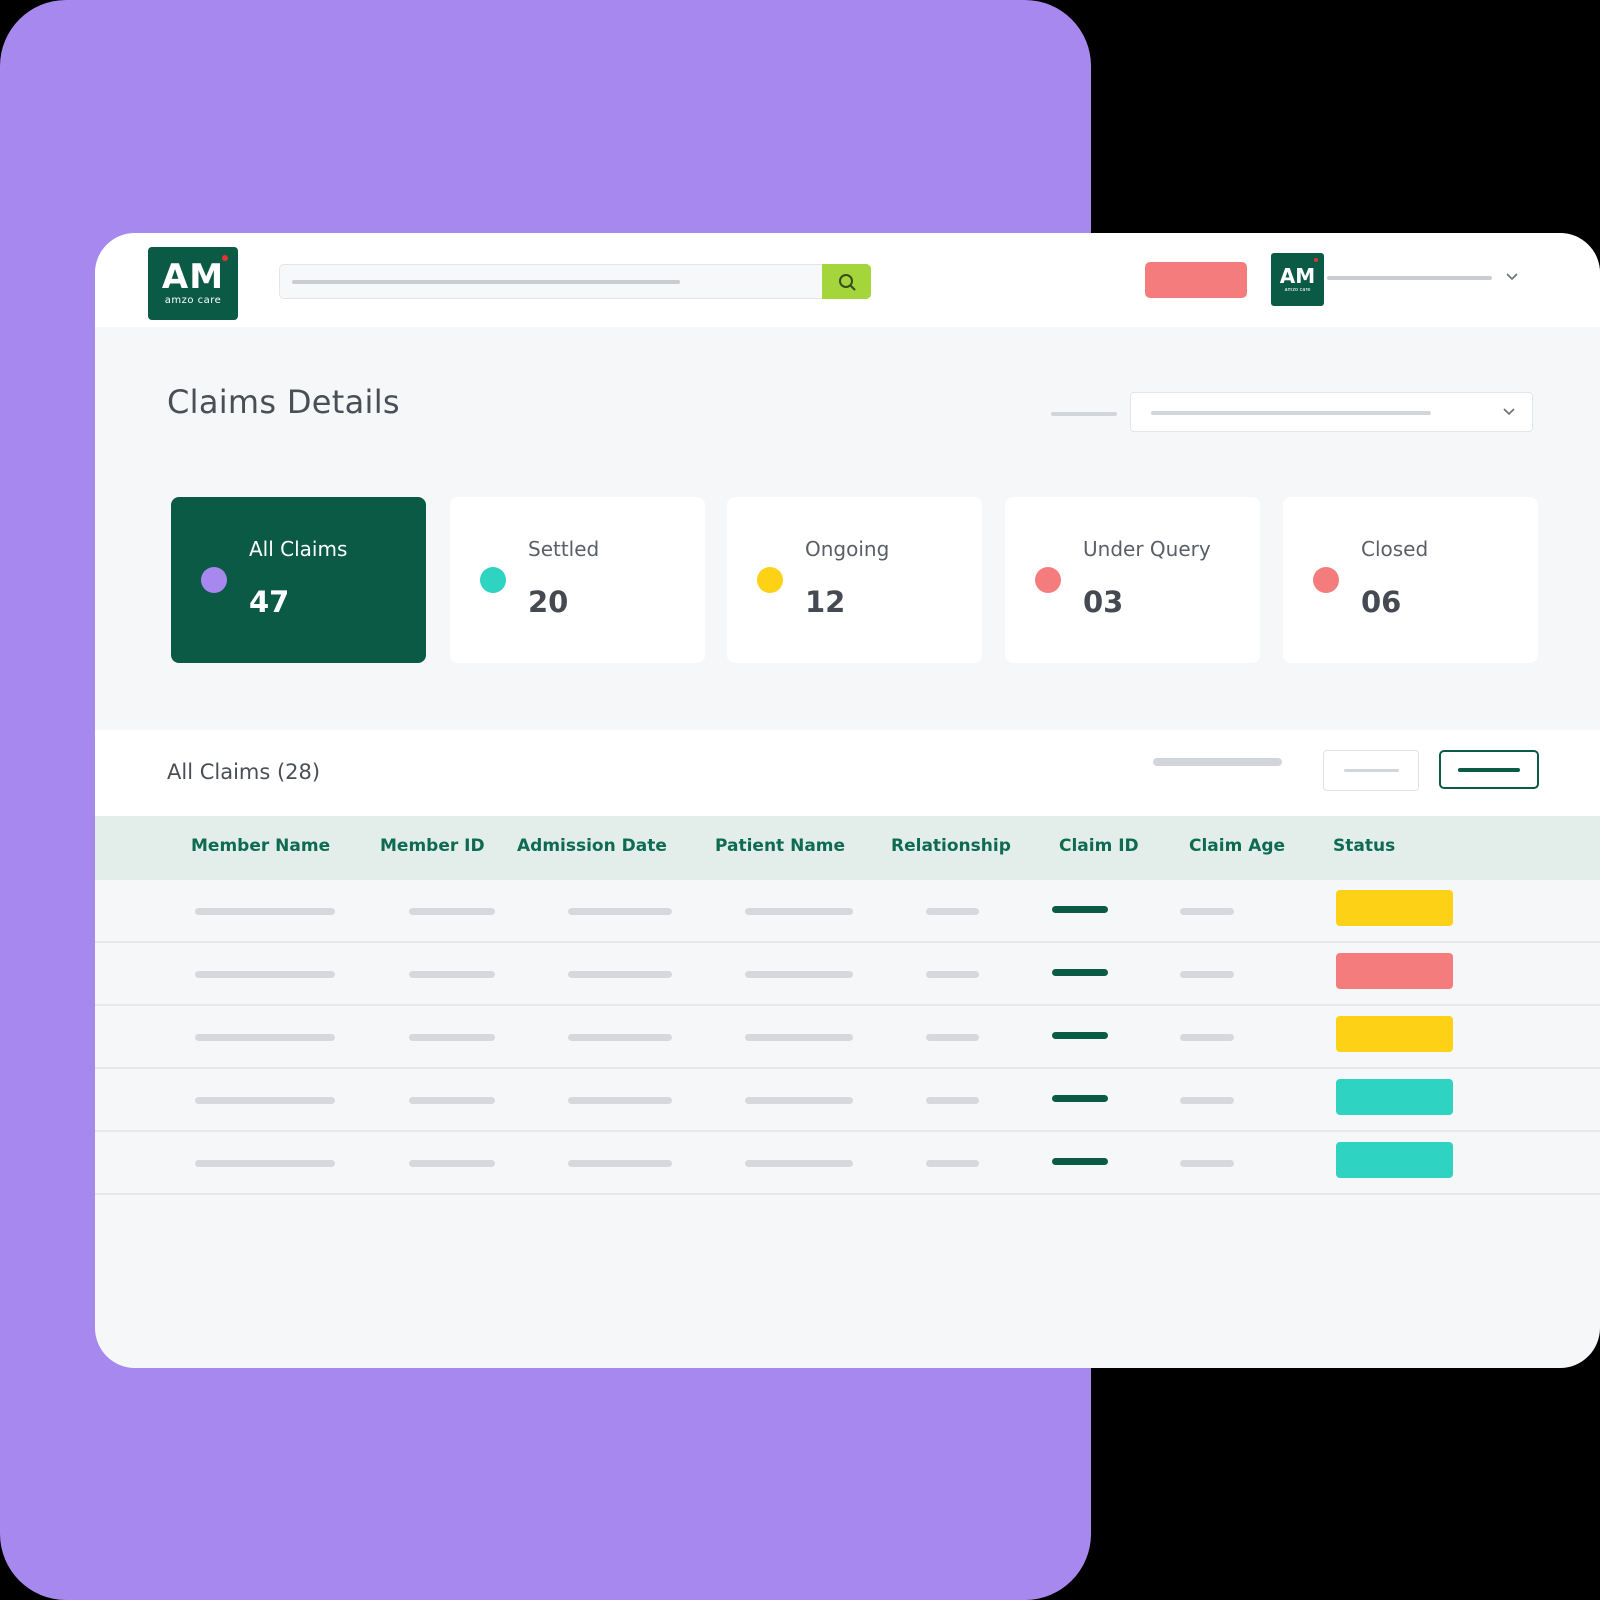 This screenshot has height=1600, width=1600. What do you see at coordinates (1364, 846) in the screenshot?
I see `column-header-status: Status` at bounding box center [1364, 846].